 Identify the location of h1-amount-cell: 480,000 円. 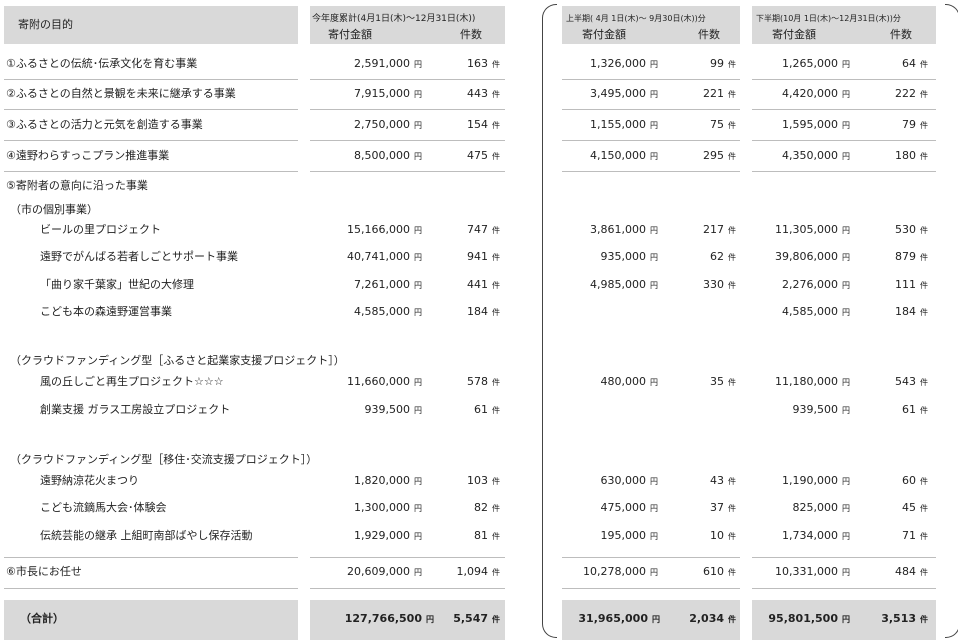
(609, 382).